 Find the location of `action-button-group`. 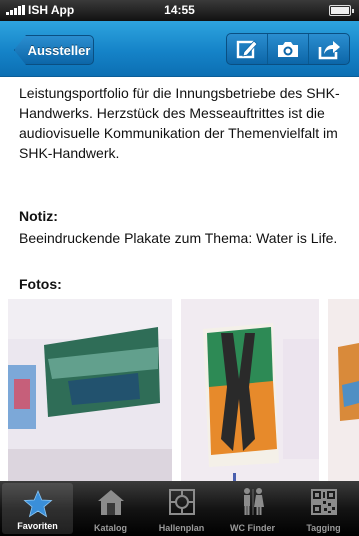

action-button-group is located at coordinates (288, 49).